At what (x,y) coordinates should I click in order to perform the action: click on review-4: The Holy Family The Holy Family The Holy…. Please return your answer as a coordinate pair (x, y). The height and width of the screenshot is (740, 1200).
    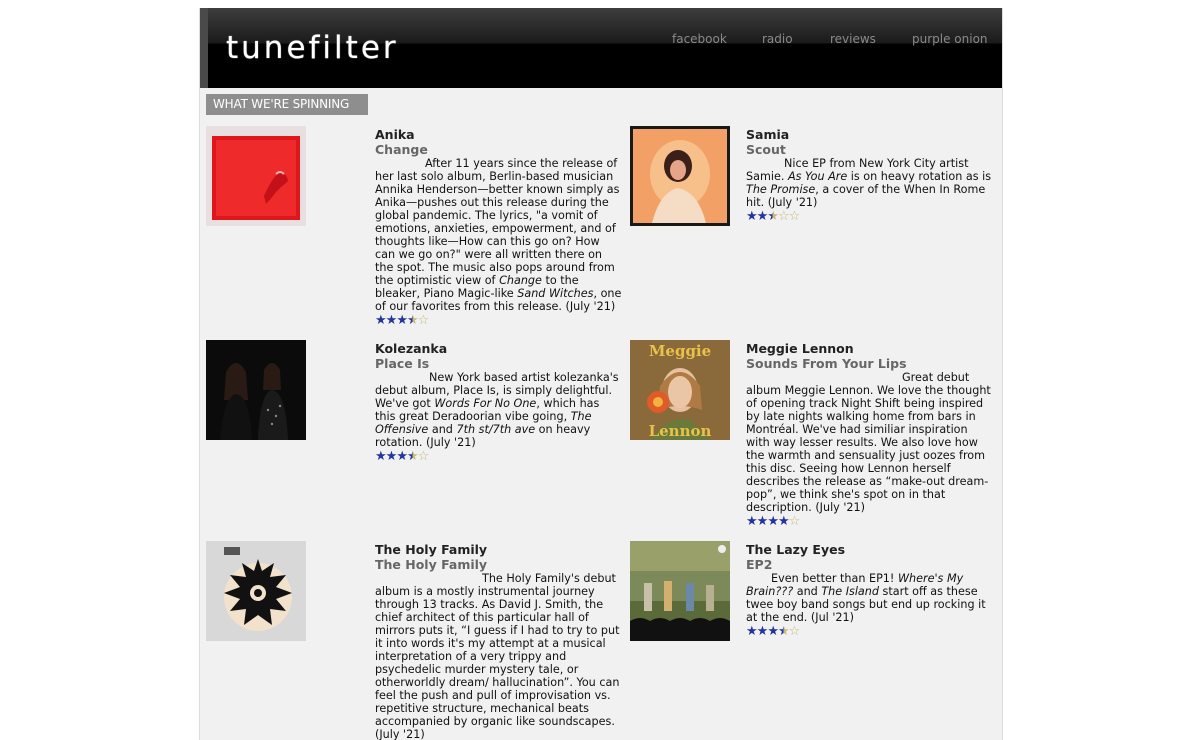
    Looking at the image, I should click on (499, 641).